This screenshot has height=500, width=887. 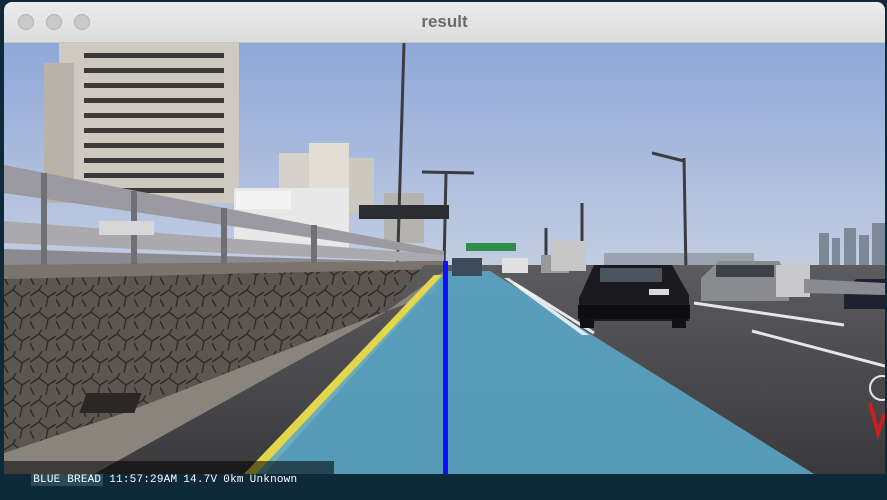 What do you see at coordinates (233, 480) in the screenshot?
I see `dashcam-speed: 0km` at bounding box center [233, 480].